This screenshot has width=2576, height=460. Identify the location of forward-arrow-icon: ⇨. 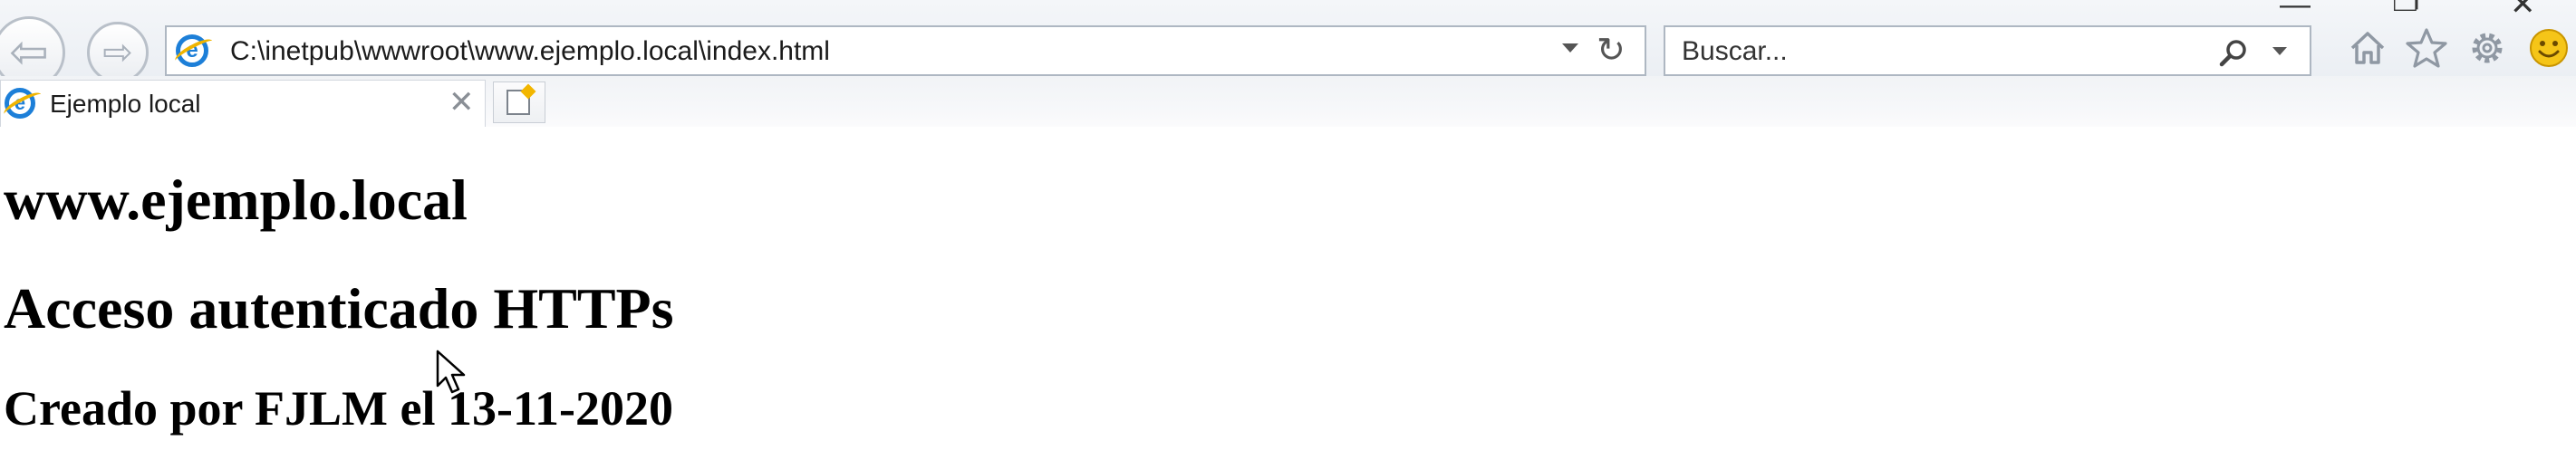
(117, 52).